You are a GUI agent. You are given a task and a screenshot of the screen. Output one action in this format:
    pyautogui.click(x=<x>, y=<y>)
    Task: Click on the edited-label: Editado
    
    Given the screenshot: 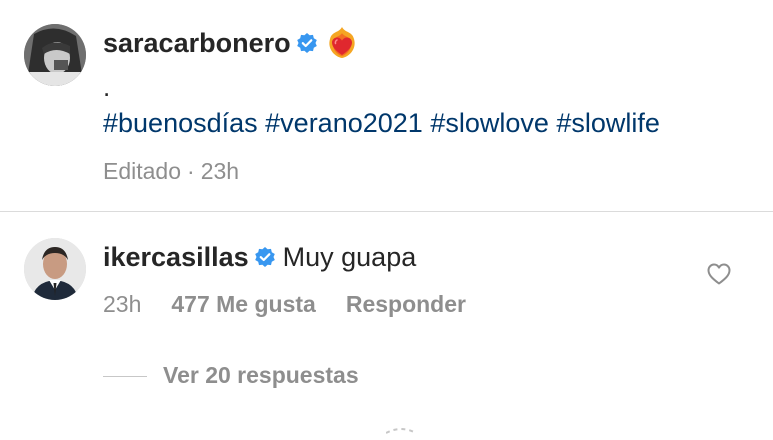 What is the action you would take?
    pyautogui.click(x=142, y=171)
    